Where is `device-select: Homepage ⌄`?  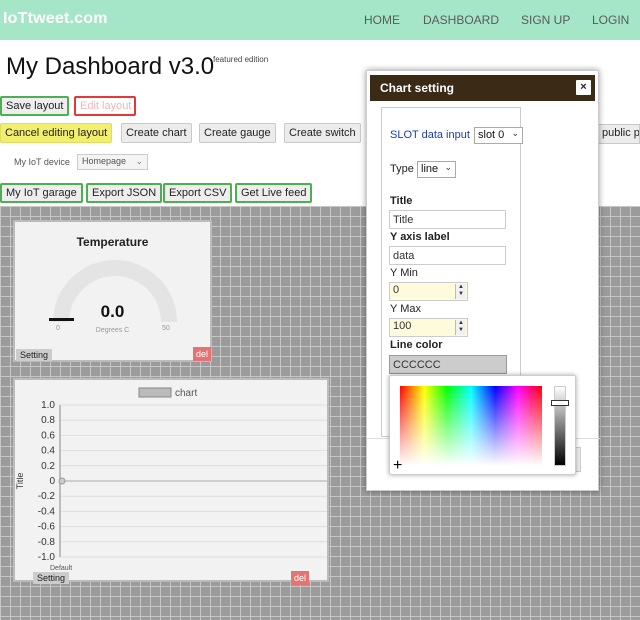 device-select: Homepage ⌄ is located at coordinates (112, 162).